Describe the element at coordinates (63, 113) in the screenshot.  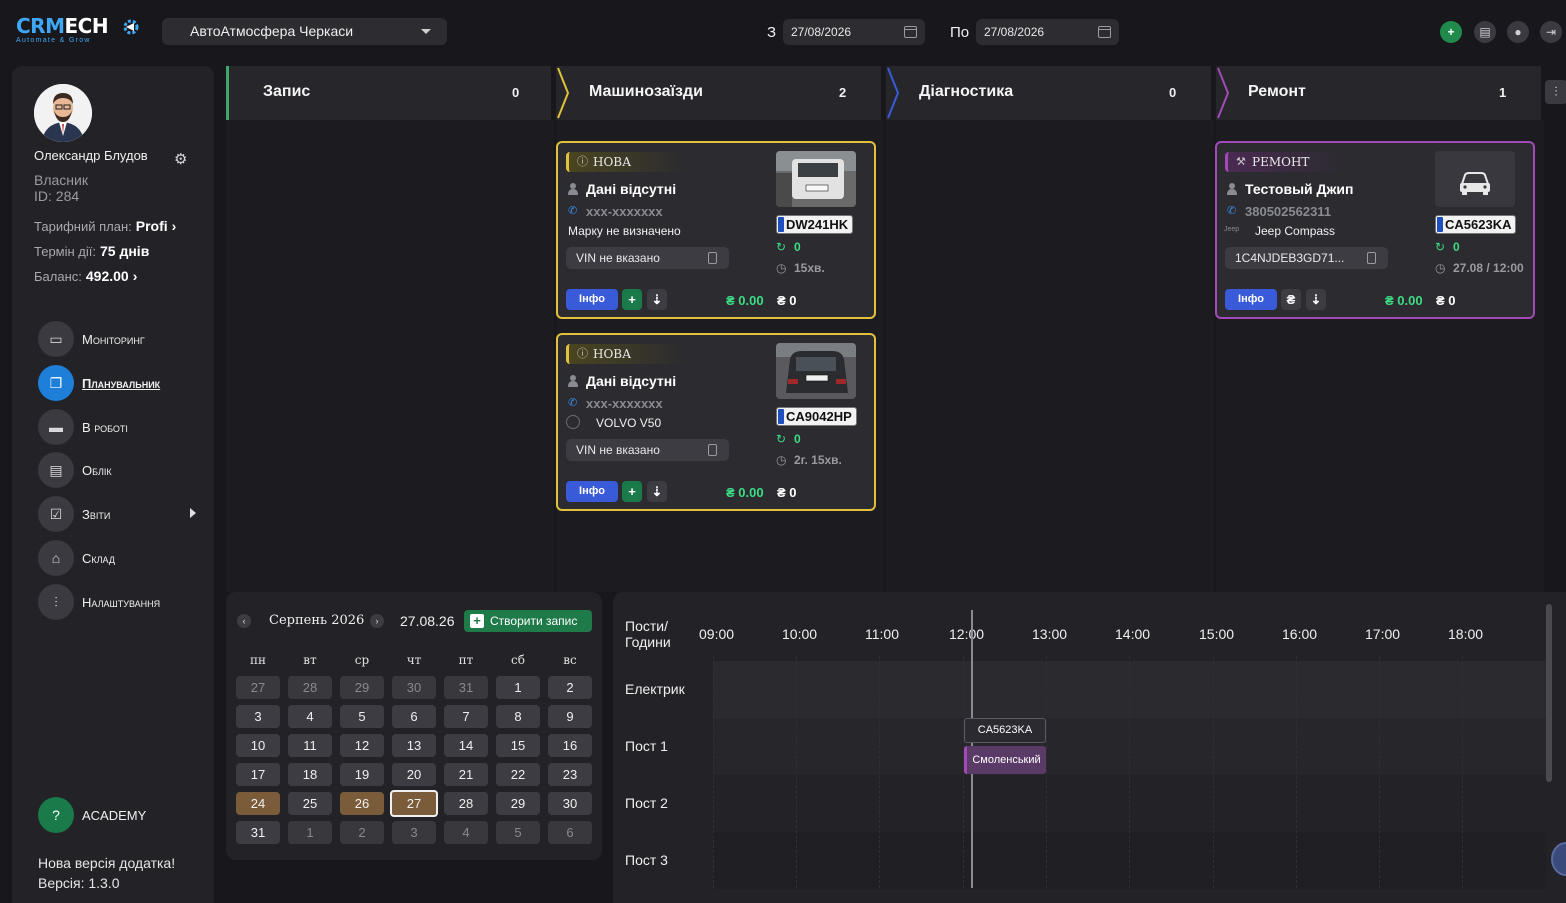
I see `avatar` at that location.